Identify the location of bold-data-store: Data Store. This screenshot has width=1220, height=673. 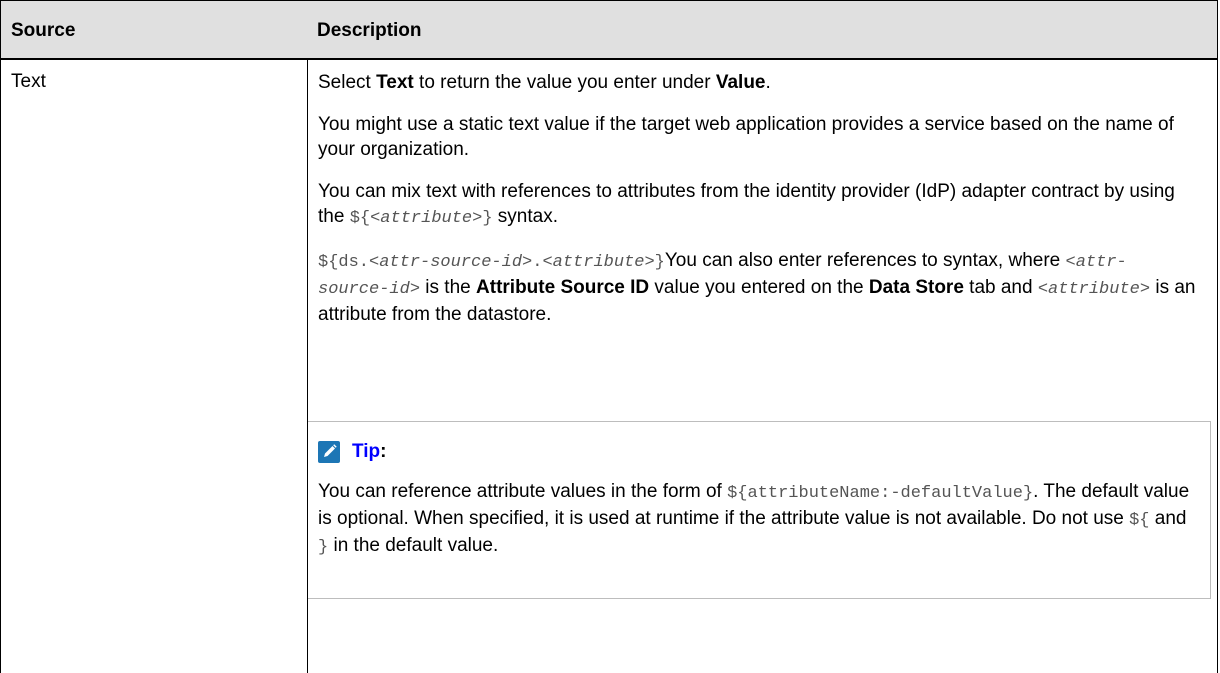
(916, 287).